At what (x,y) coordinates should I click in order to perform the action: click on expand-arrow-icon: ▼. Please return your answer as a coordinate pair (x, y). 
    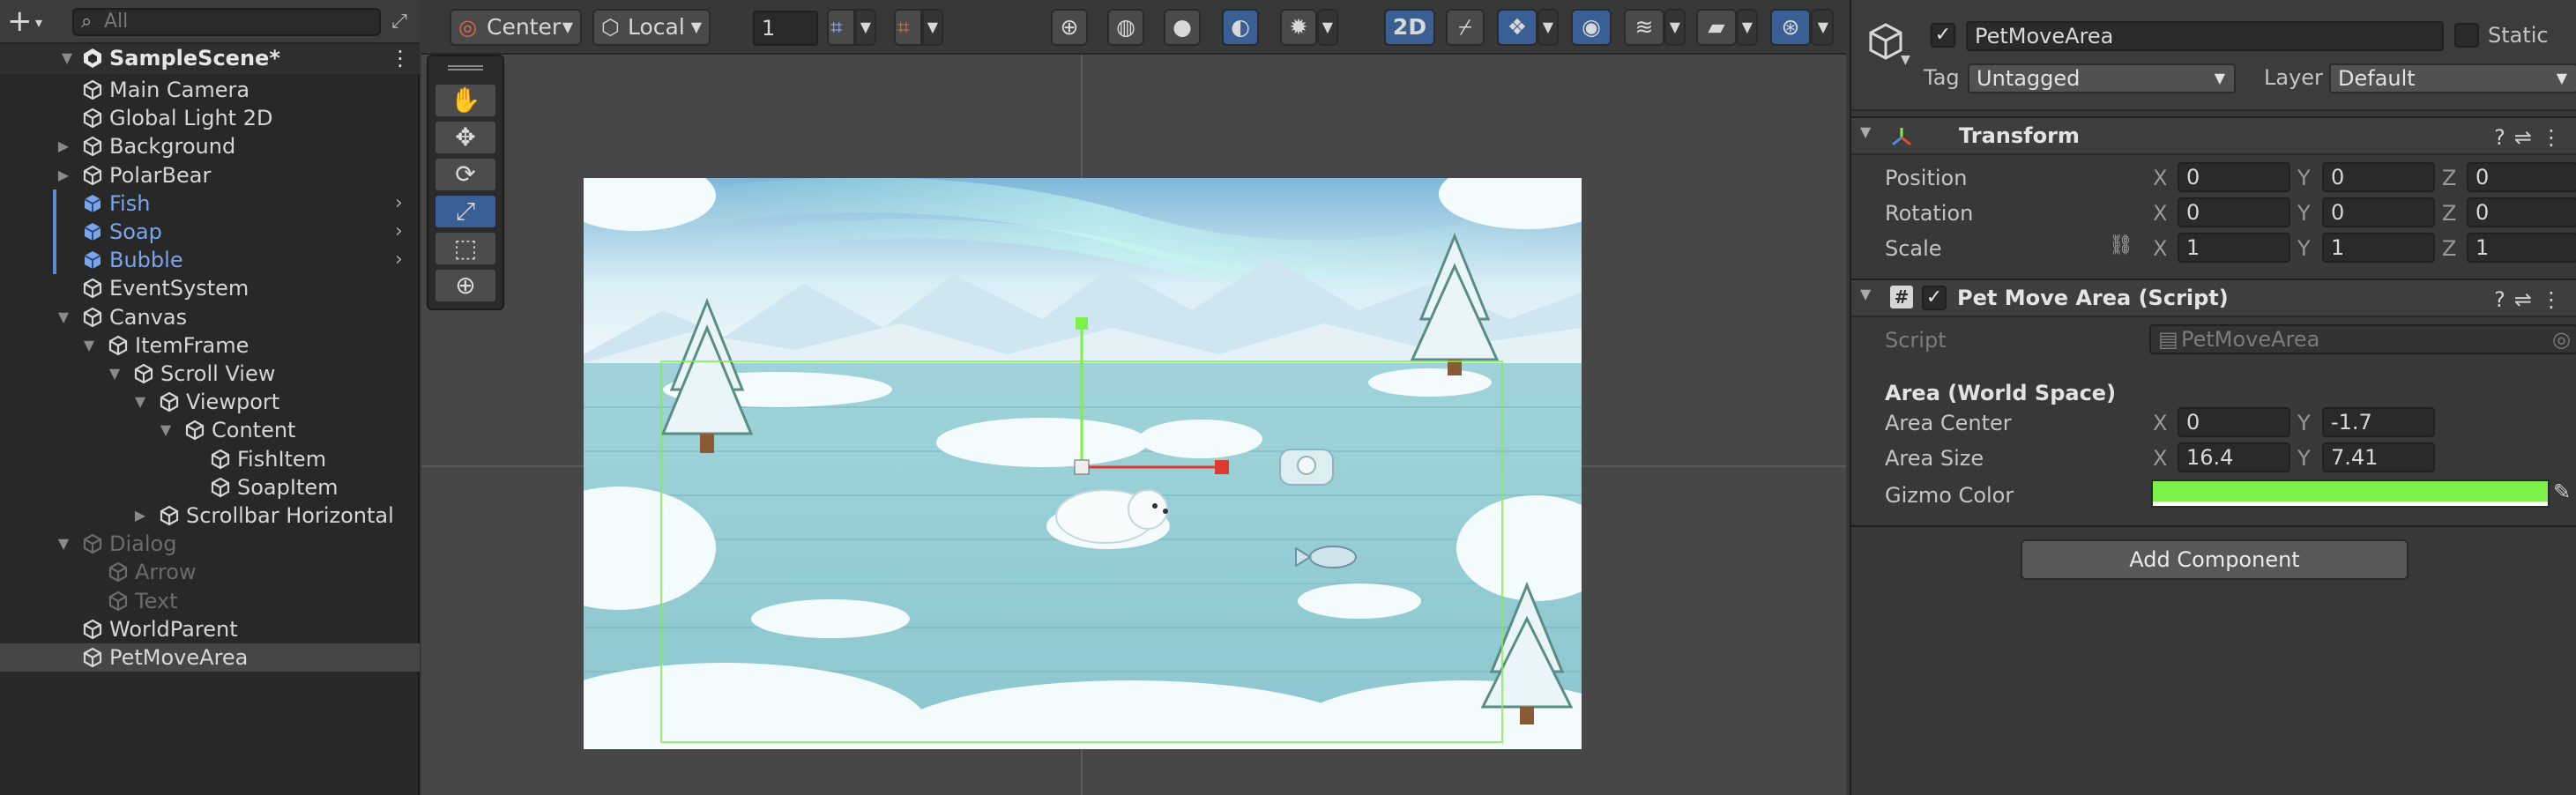
    Looking at the image, I should click on (67, 58).